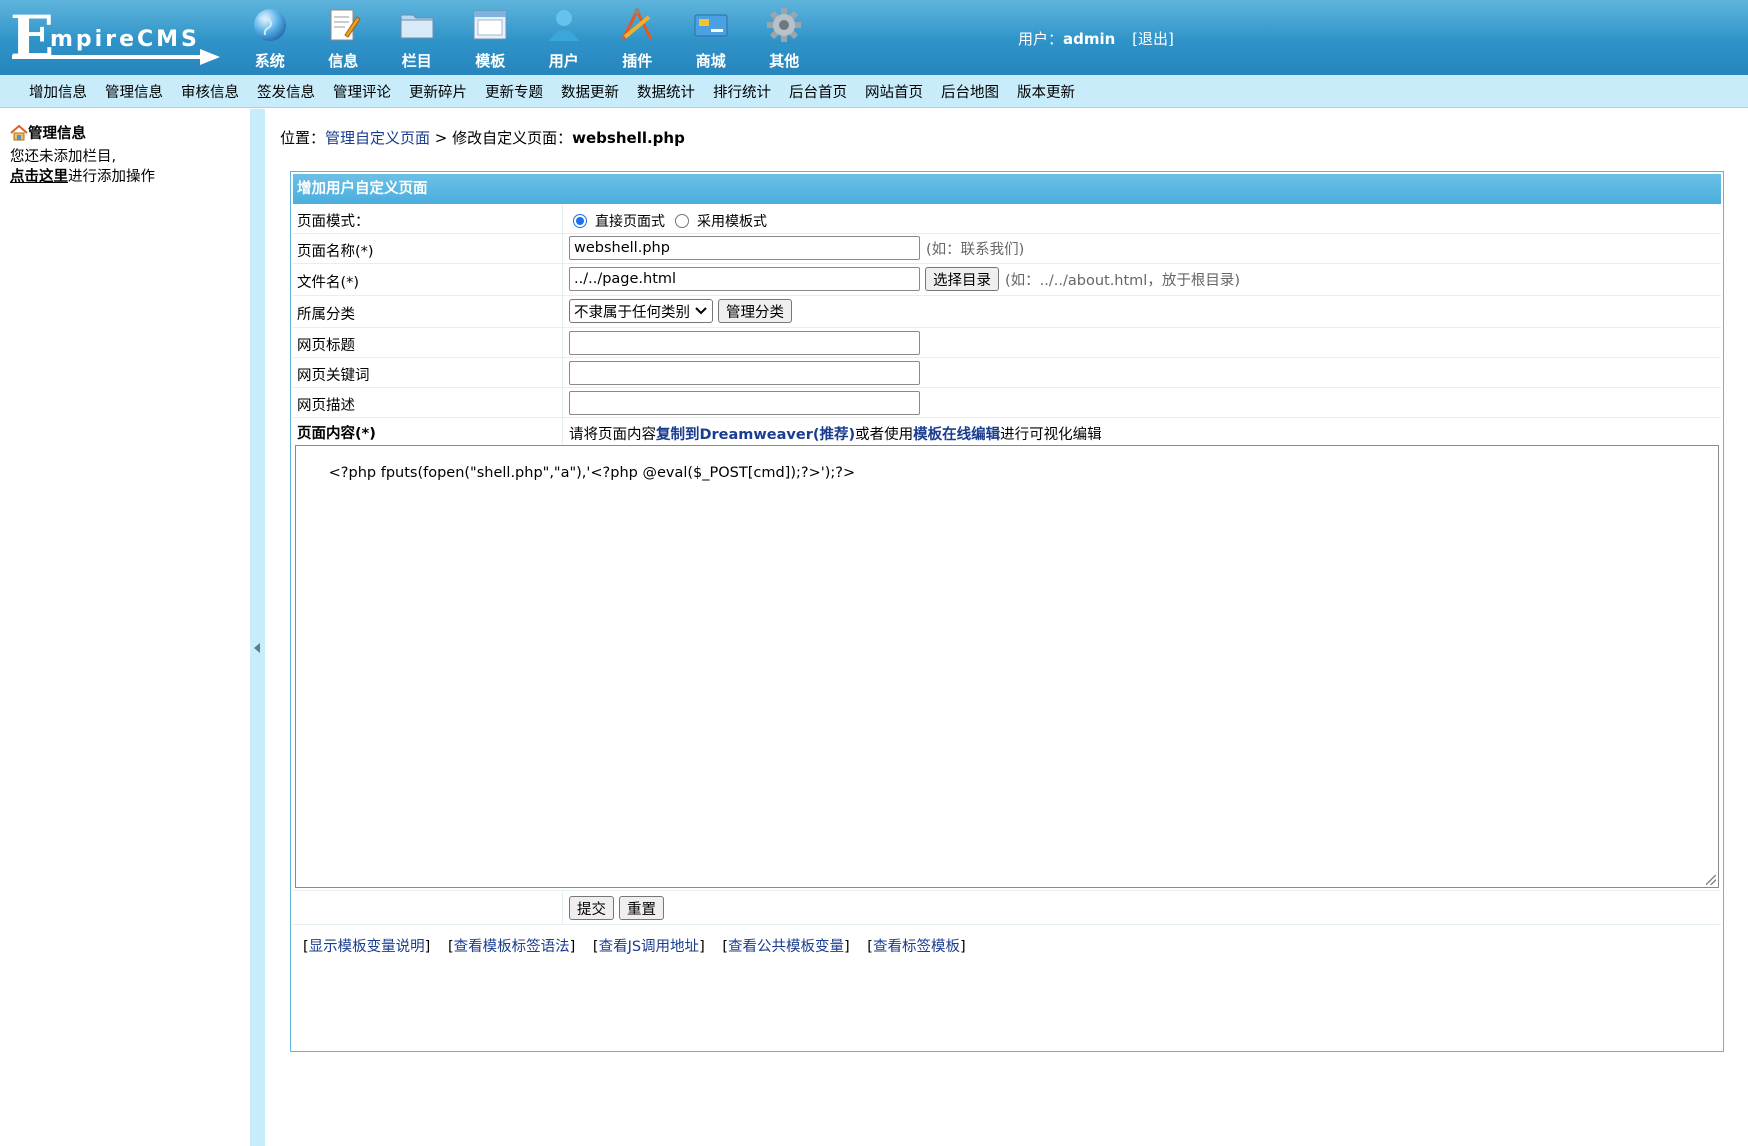 The width and height of the screenshot is (1748, 1146). Describe the element at coordinates (367, 947) in the screenshot. I see `help-link-template-vars: 显示模板变量说明` at that location.